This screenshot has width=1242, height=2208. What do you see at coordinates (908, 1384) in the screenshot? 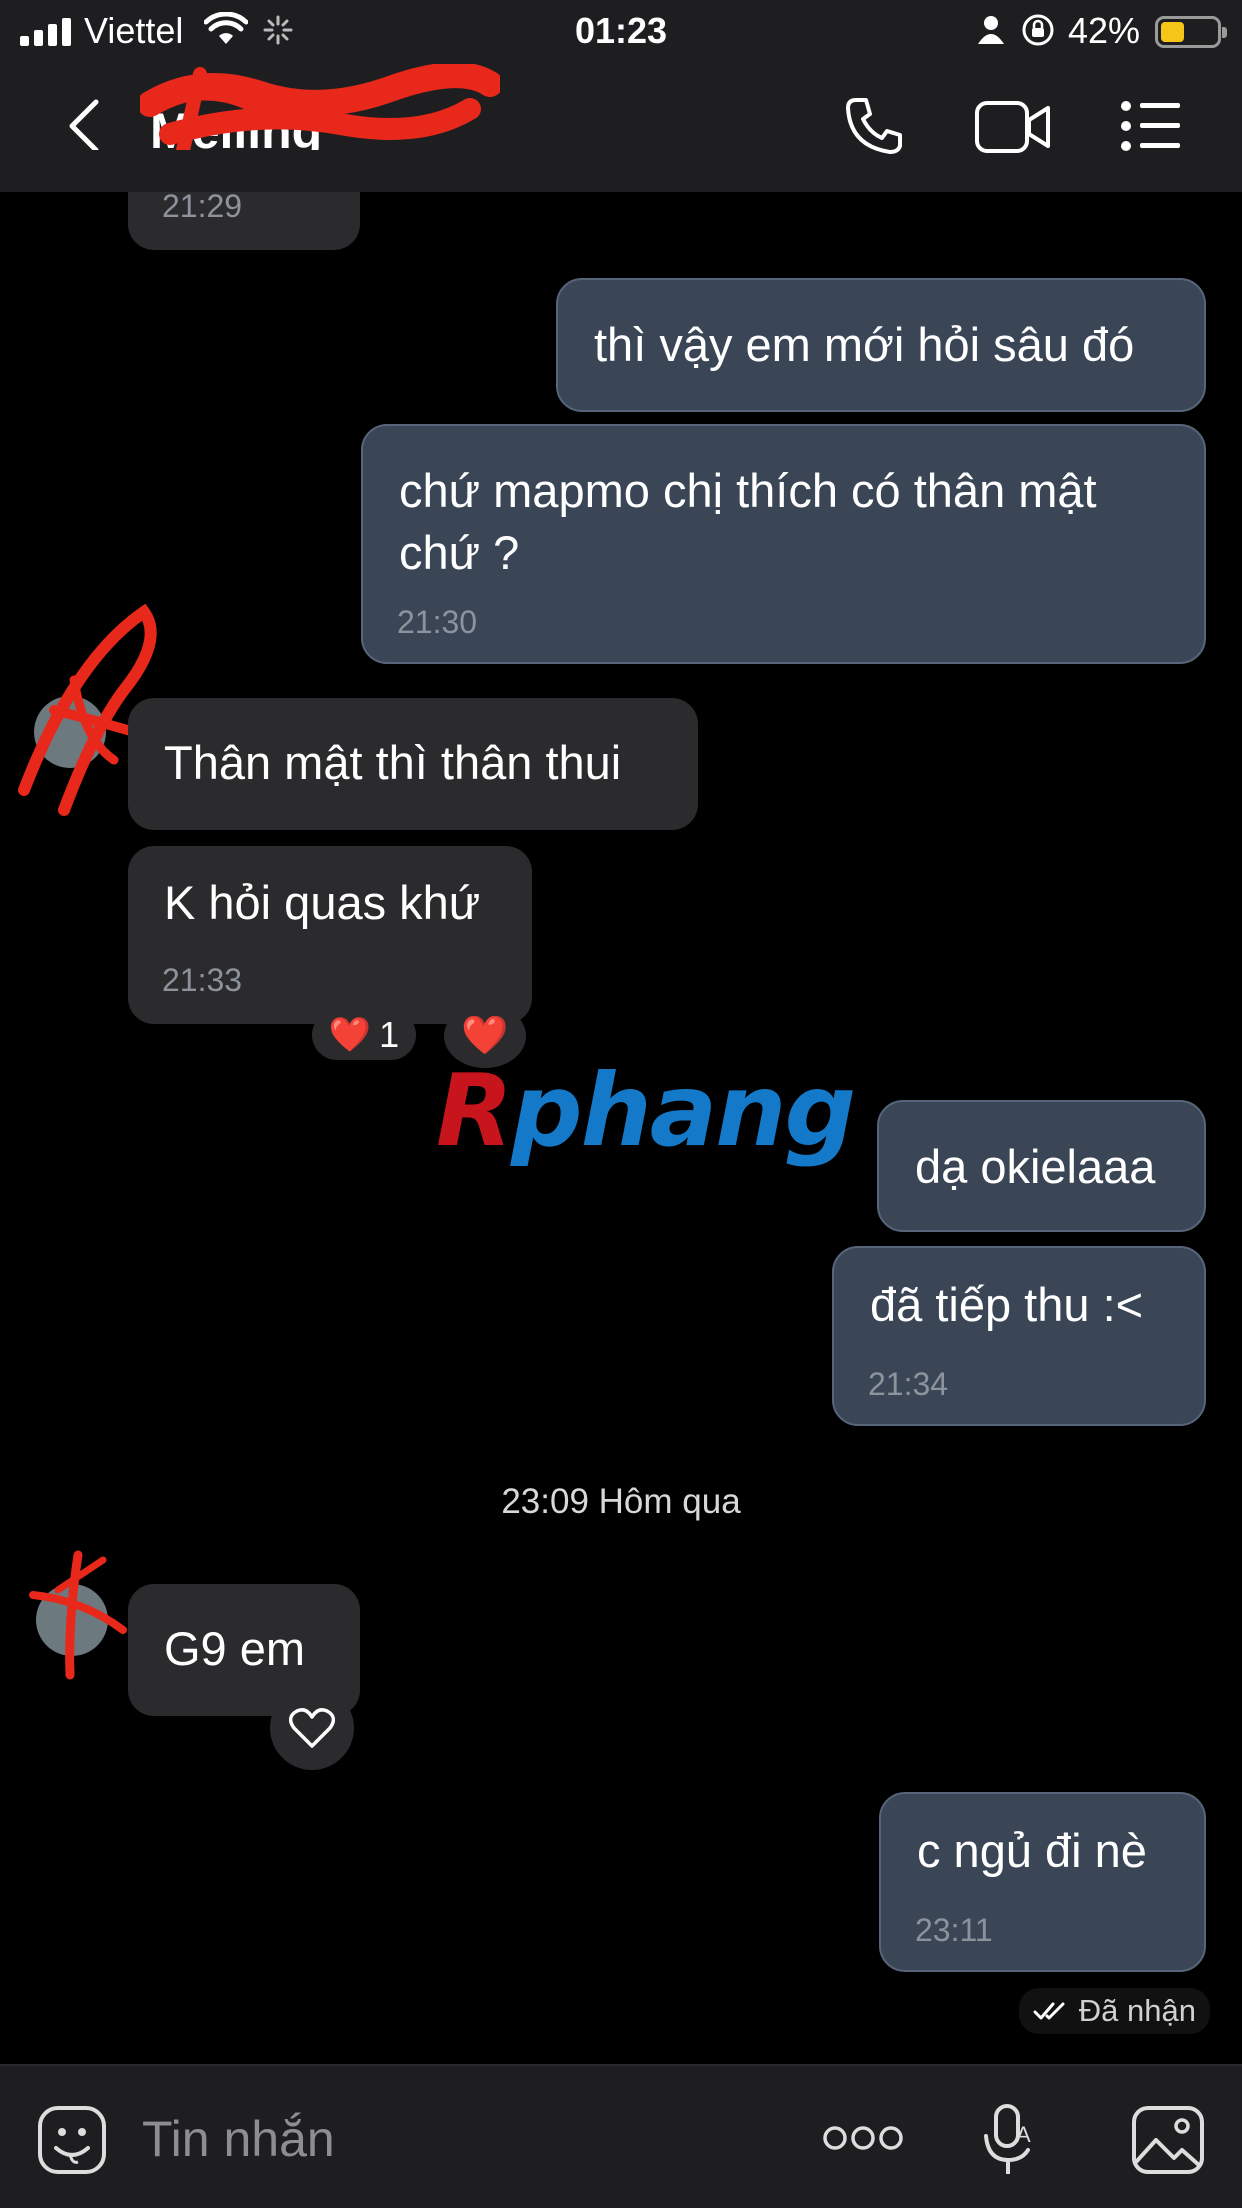
I see `message-timestamp: 21:34` at bounding box center [908, 1384].